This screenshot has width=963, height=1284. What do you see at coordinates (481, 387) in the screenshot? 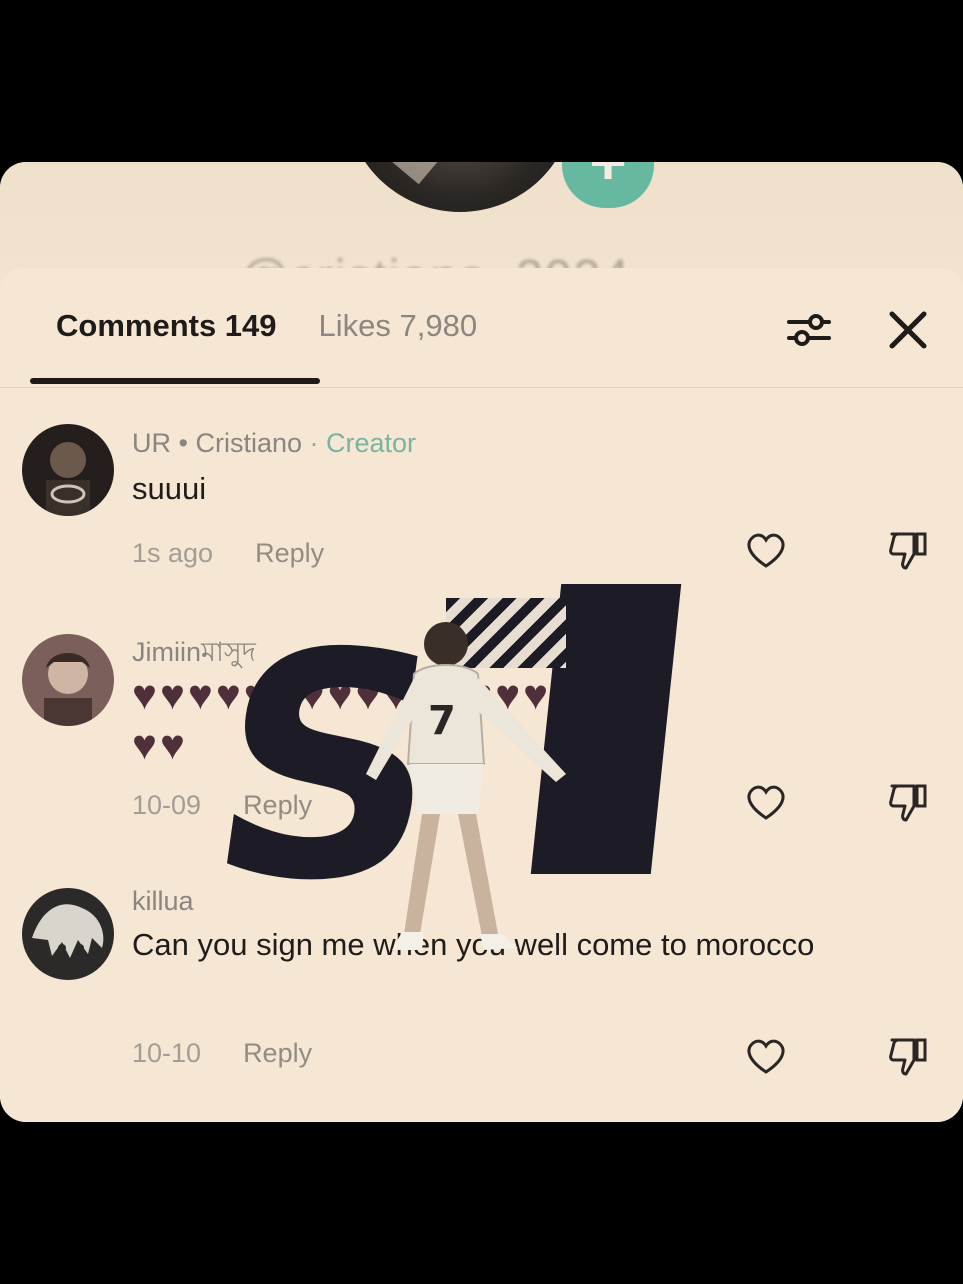
I see `tabs-divider` at bounding box center [481, 387].